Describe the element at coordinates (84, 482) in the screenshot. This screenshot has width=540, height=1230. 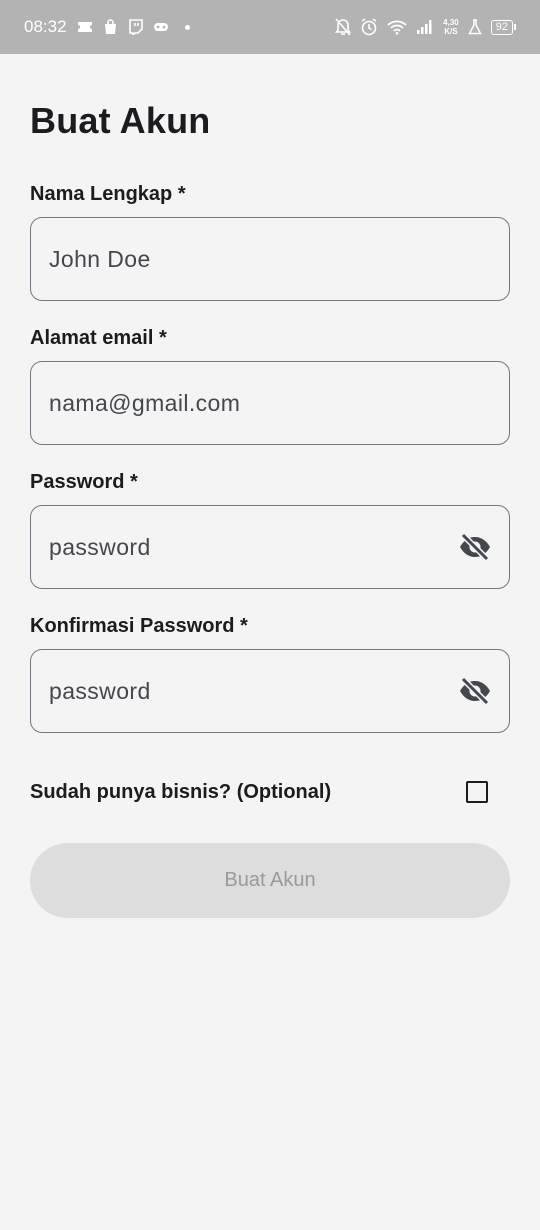
I see `password-label: Password *` at that location.